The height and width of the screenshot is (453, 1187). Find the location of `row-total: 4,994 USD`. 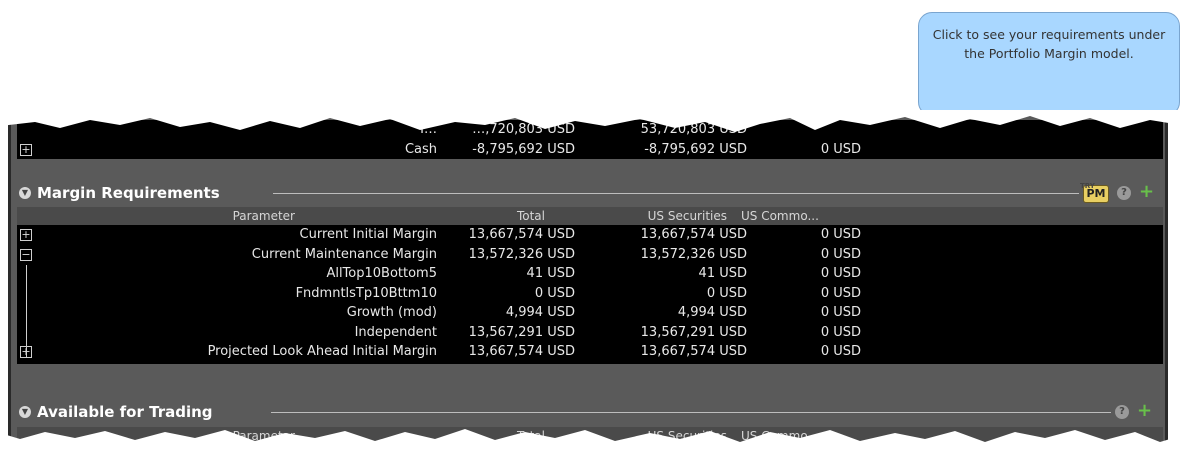

row-total: 4,994 USD is located at coordinates (540, 312).